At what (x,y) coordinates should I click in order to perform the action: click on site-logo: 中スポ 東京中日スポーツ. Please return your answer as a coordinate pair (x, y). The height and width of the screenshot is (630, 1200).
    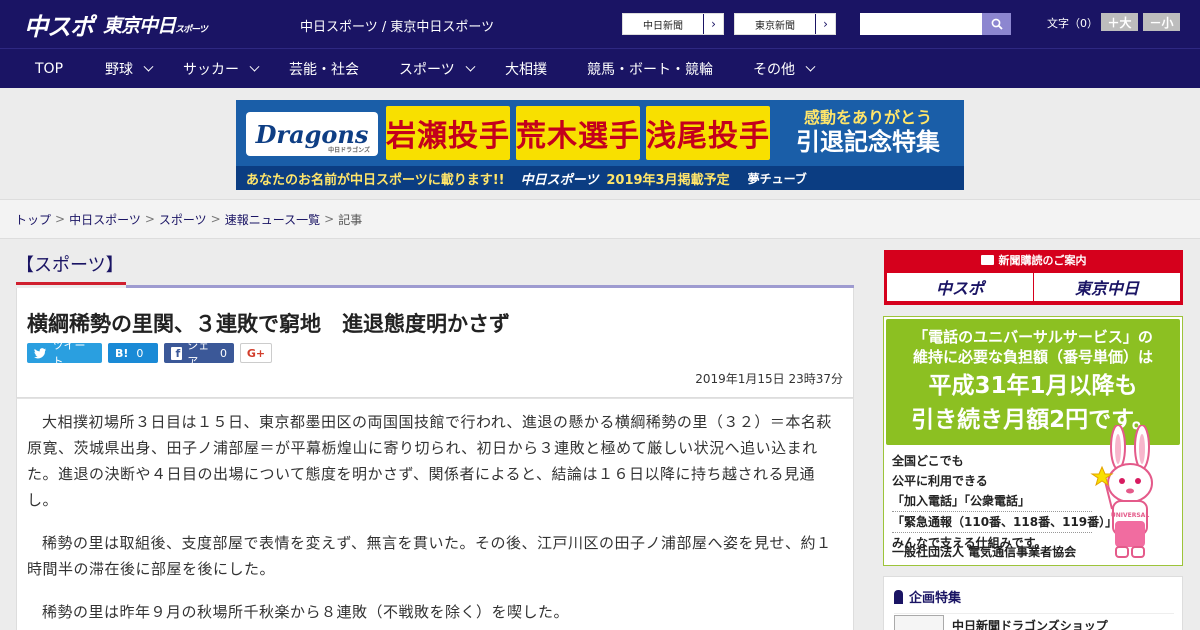
    Looking at the image, I should click on (116, 25).